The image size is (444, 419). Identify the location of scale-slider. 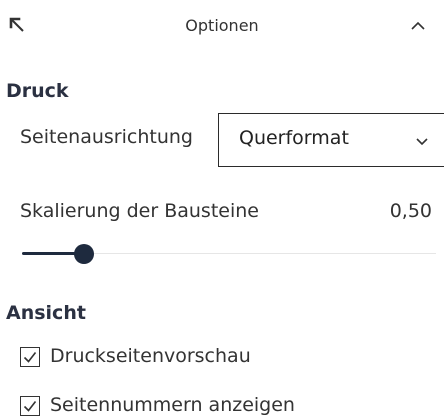
(229, 254).